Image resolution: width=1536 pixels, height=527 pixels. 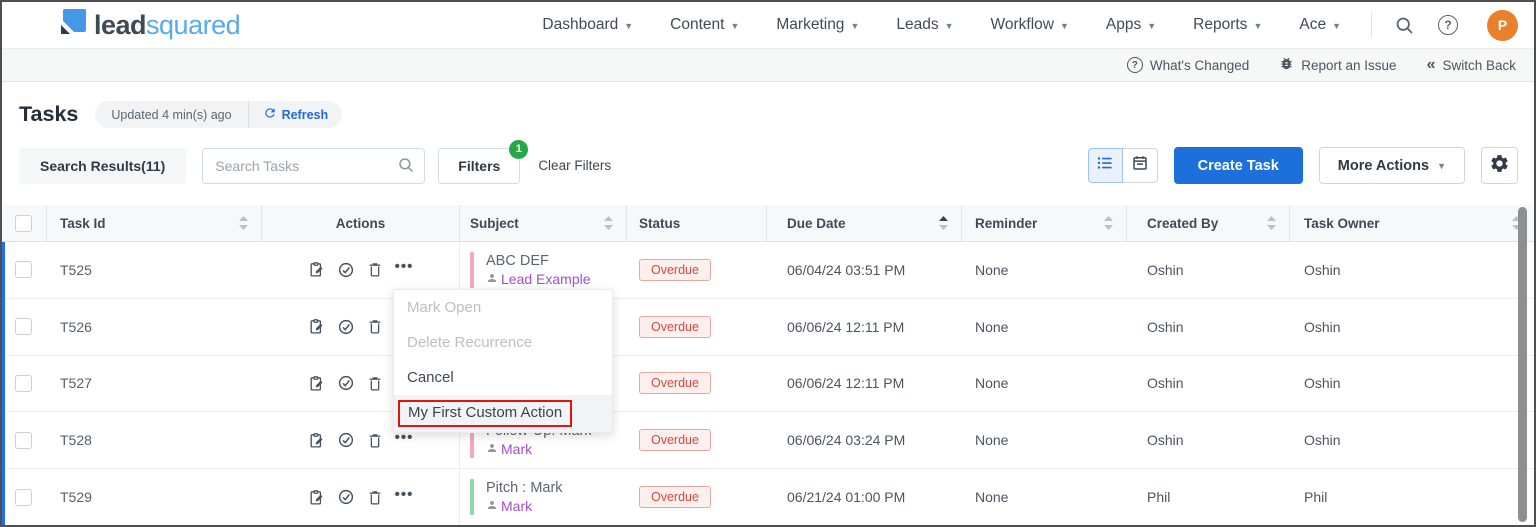 What do you see at coordinates (503, 377) in the screenshot?
I see `menu-item-cancel: Cancel` at bounding box center [503, 377].